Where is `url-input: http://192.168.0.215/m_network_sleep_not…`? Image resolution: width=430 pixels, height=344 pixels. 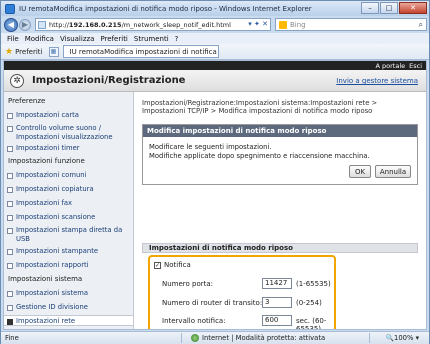 url-input: http://192.168.0.215/m_network_sleep_not… is located at coordinates (153, 24).